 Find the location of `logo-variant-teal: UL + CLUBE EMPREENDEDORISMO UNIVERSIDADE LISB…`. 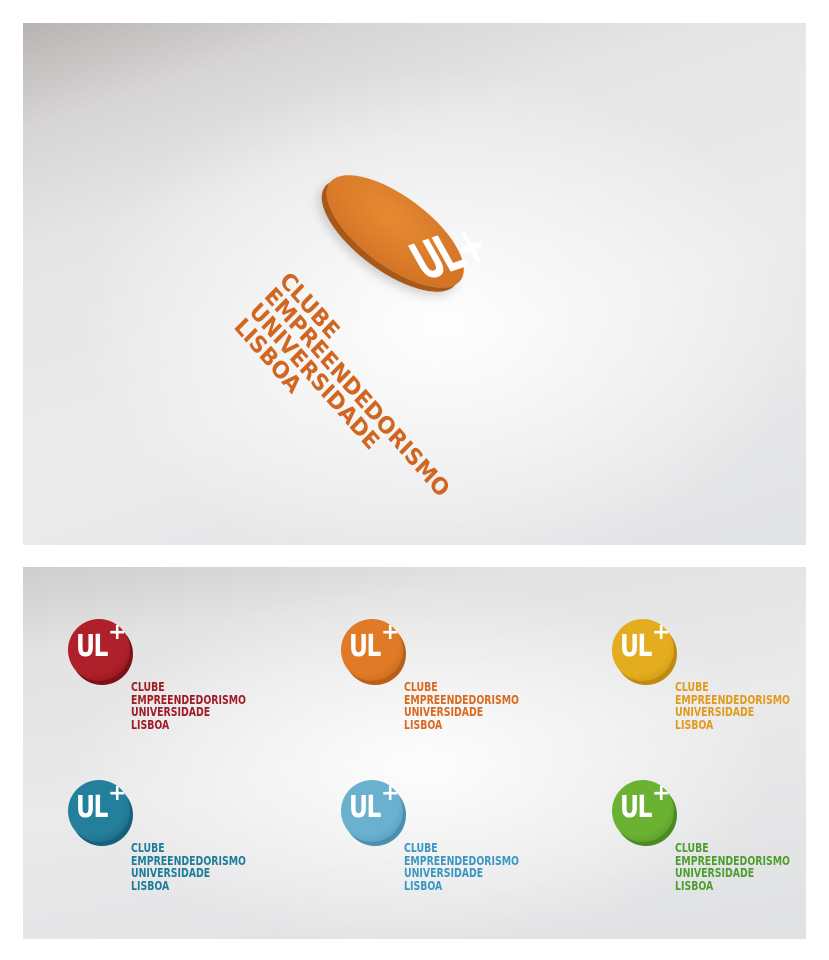

logo-variant-teal: UL + CLUBE EMPREENDEDORISMO UNIVERSIDADE LISB… is located at coordinates (168, 845).